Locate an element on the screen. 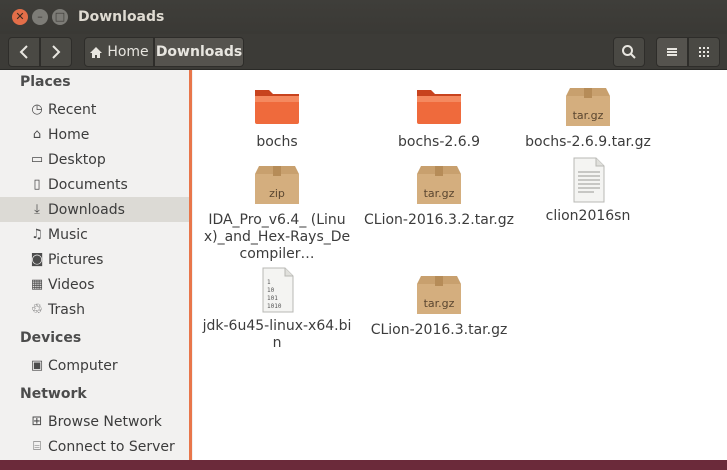 Image resolution: width=727 pixels, height=470 pixels. sidebar-item-label: Recent is located at coordinates (72, 109).